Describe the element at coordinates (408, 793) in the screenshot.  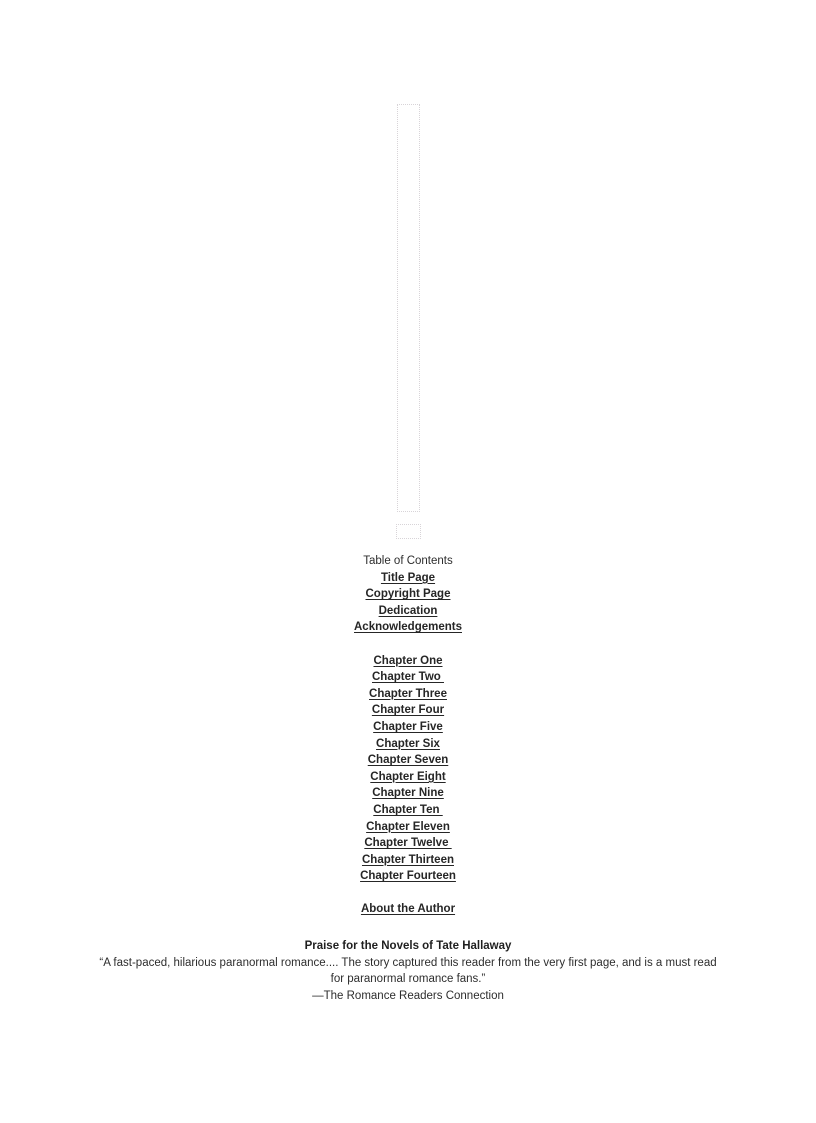
I see `toc-link-chapter-nine: Chapter Nine` at that location.